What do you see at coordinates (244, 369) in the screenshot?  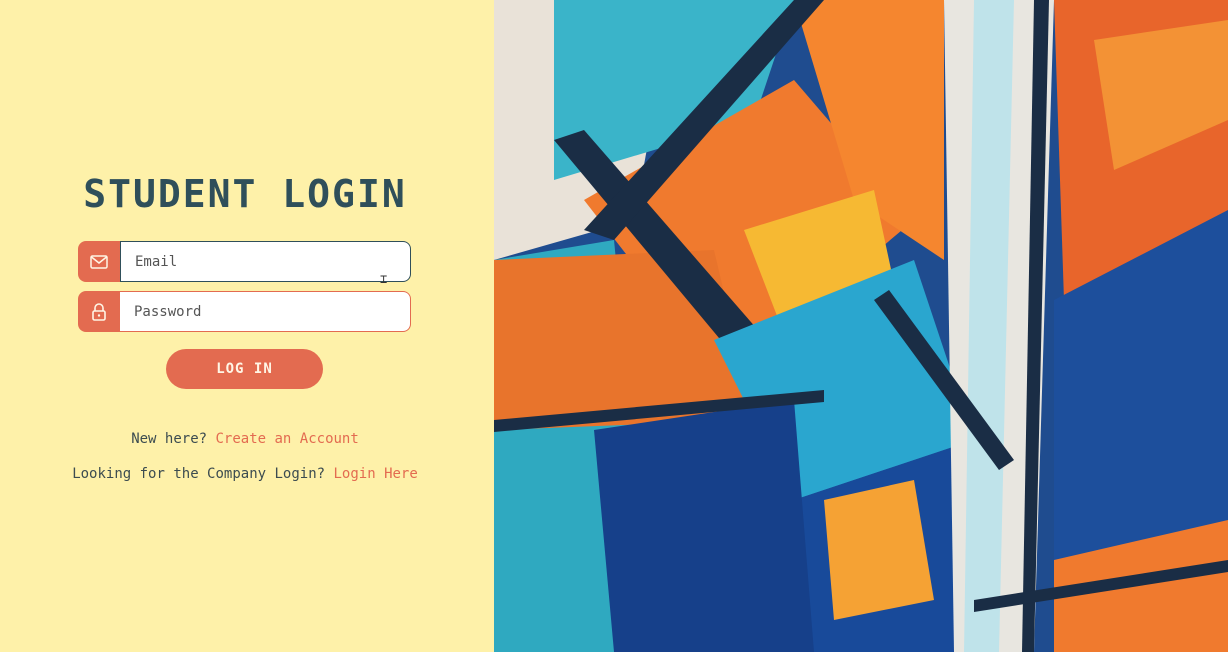 I see `login-button: LOG IN` at bounding box center [244, 369].